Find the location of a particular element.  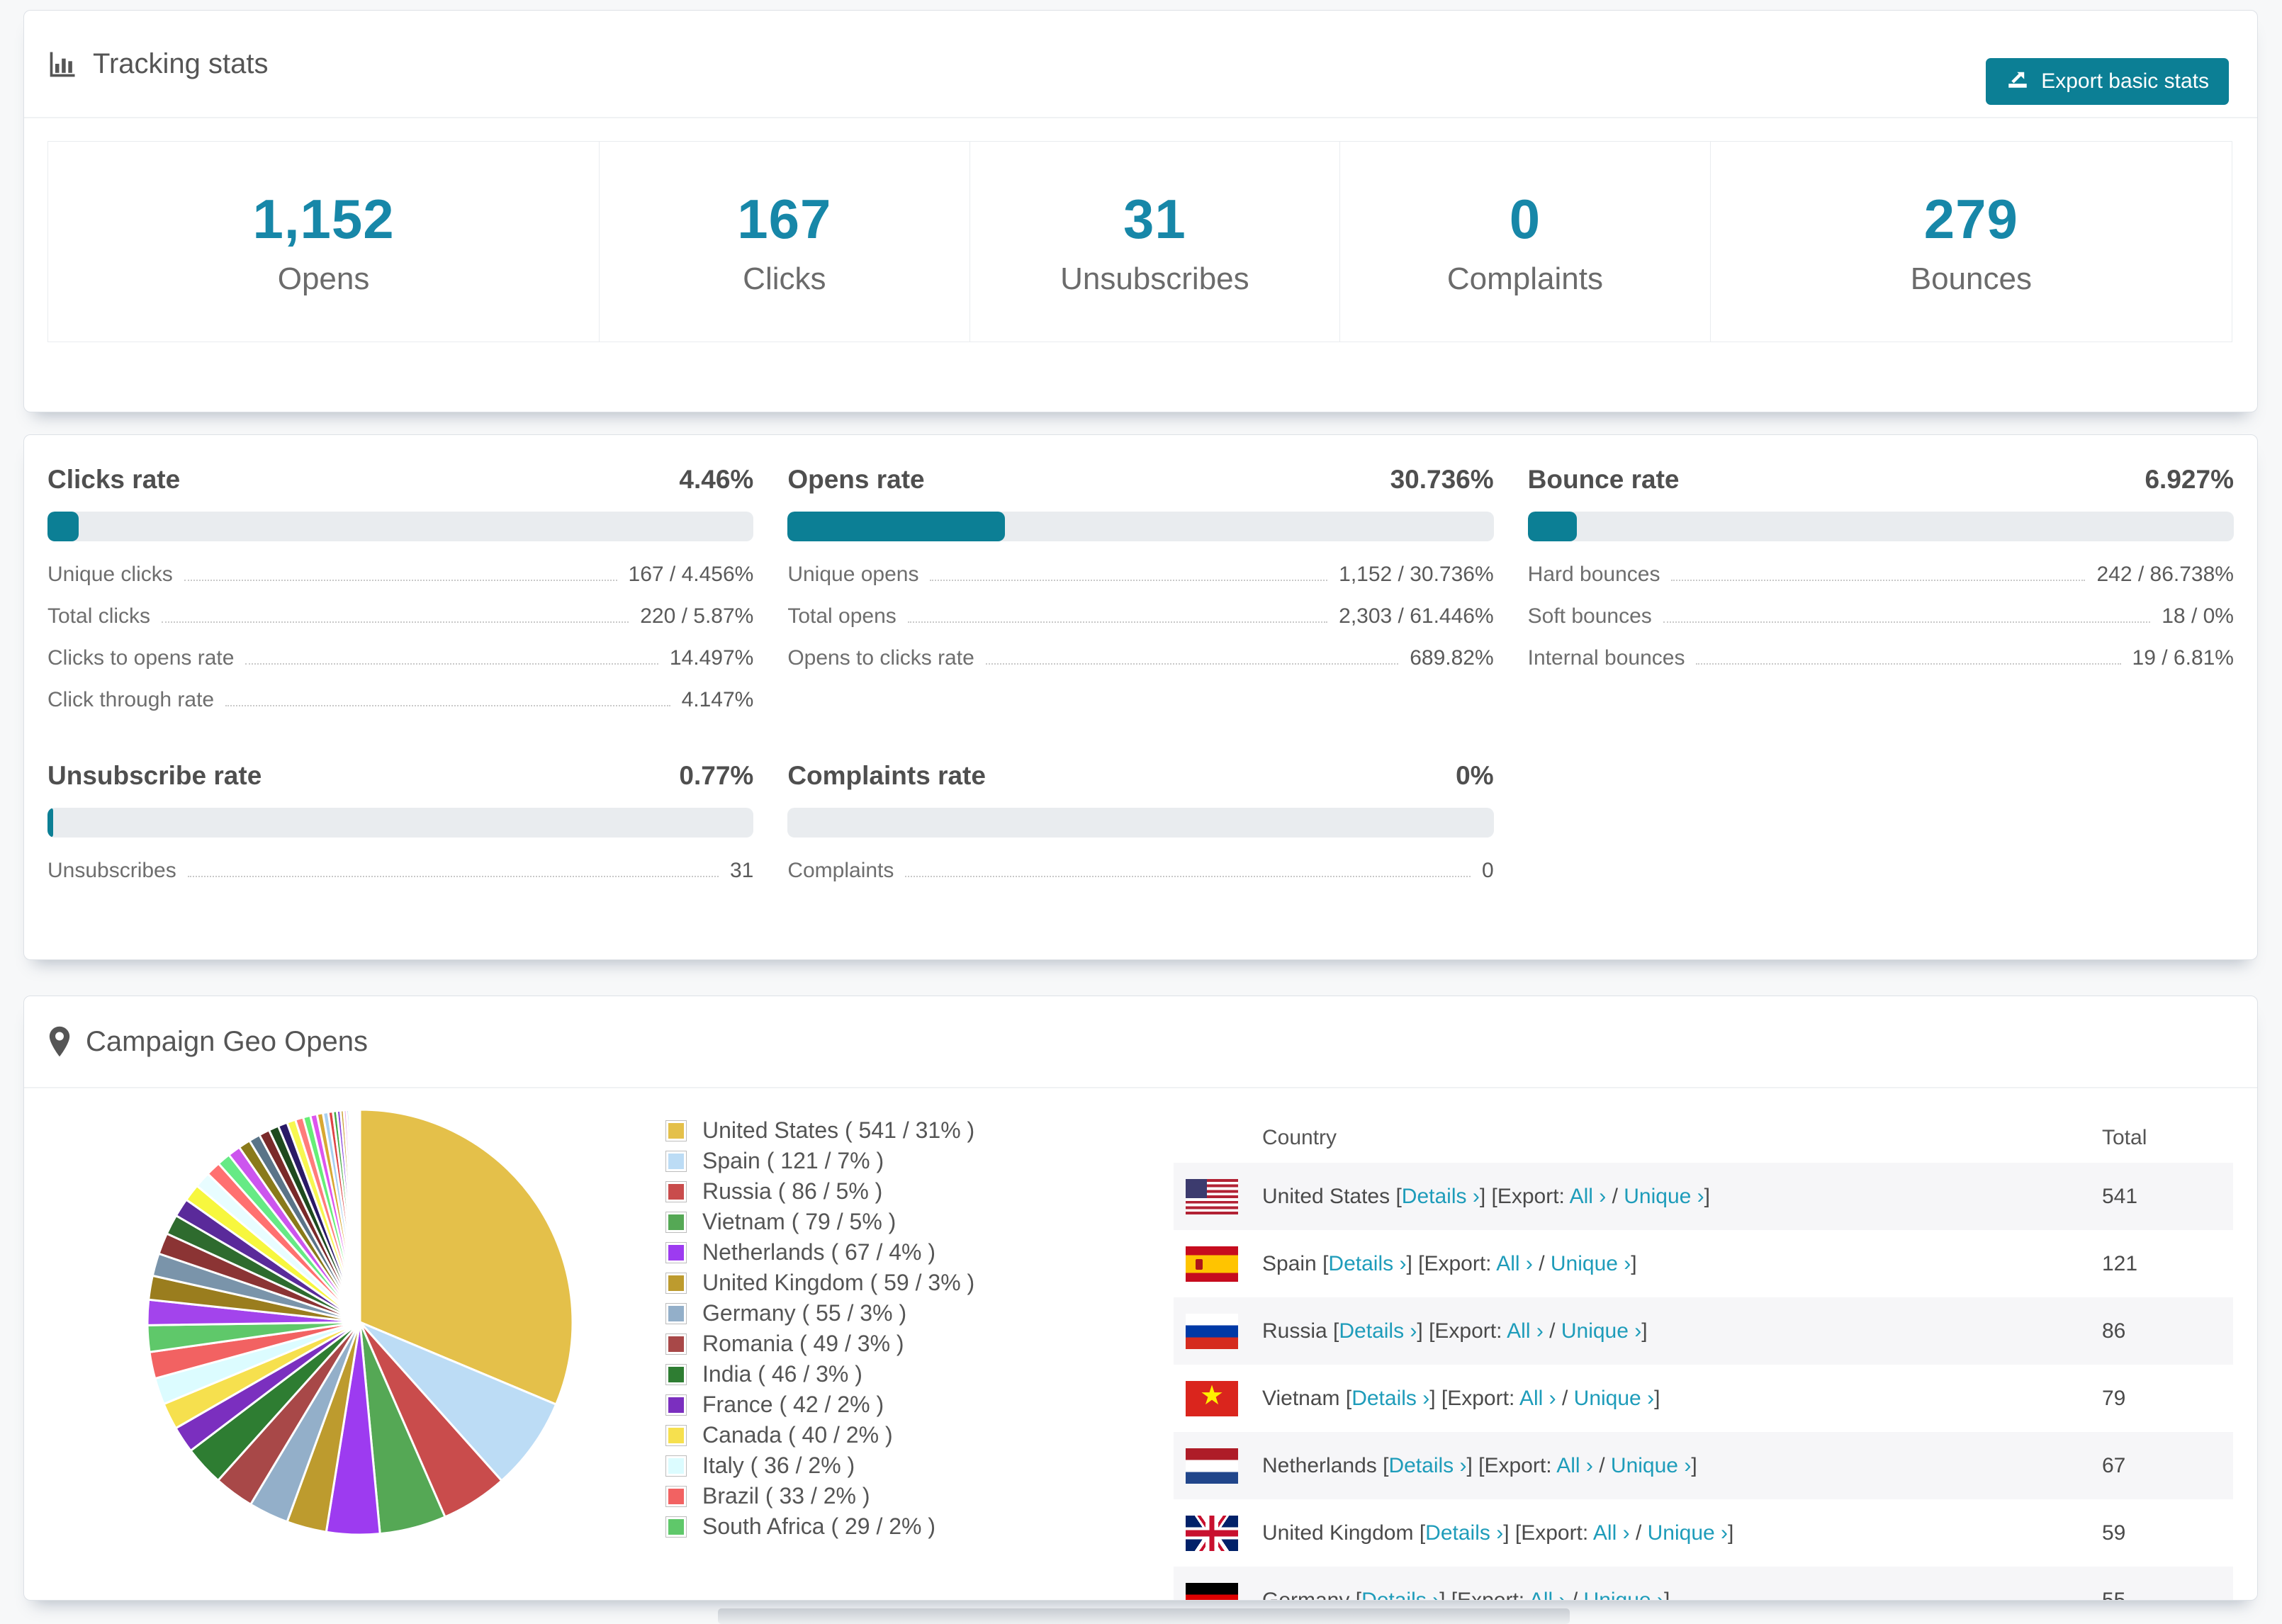

opens-rate-progressbar is located at coordinates (1140, 526).